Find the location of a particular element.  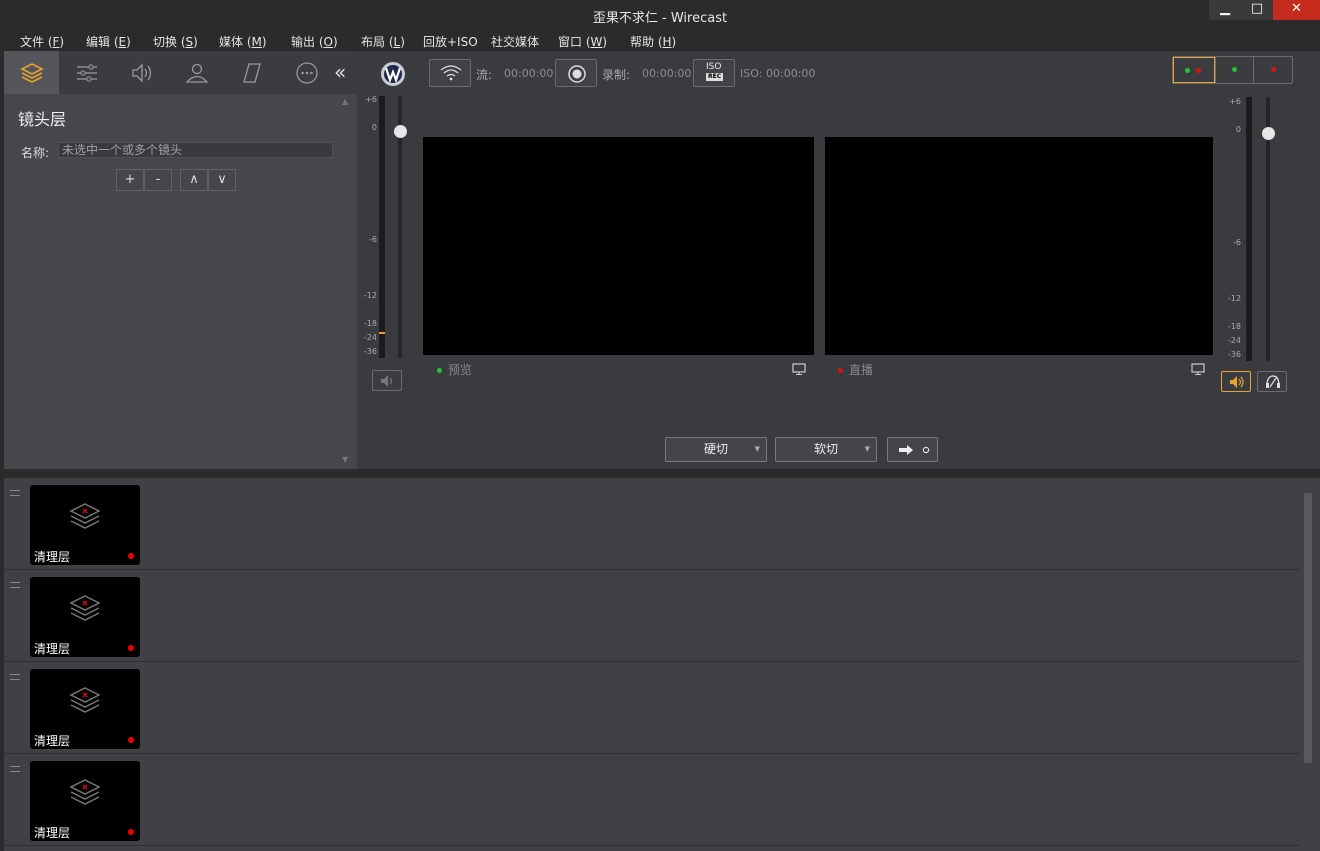

layers-icon is located at coordinates (31, 72).